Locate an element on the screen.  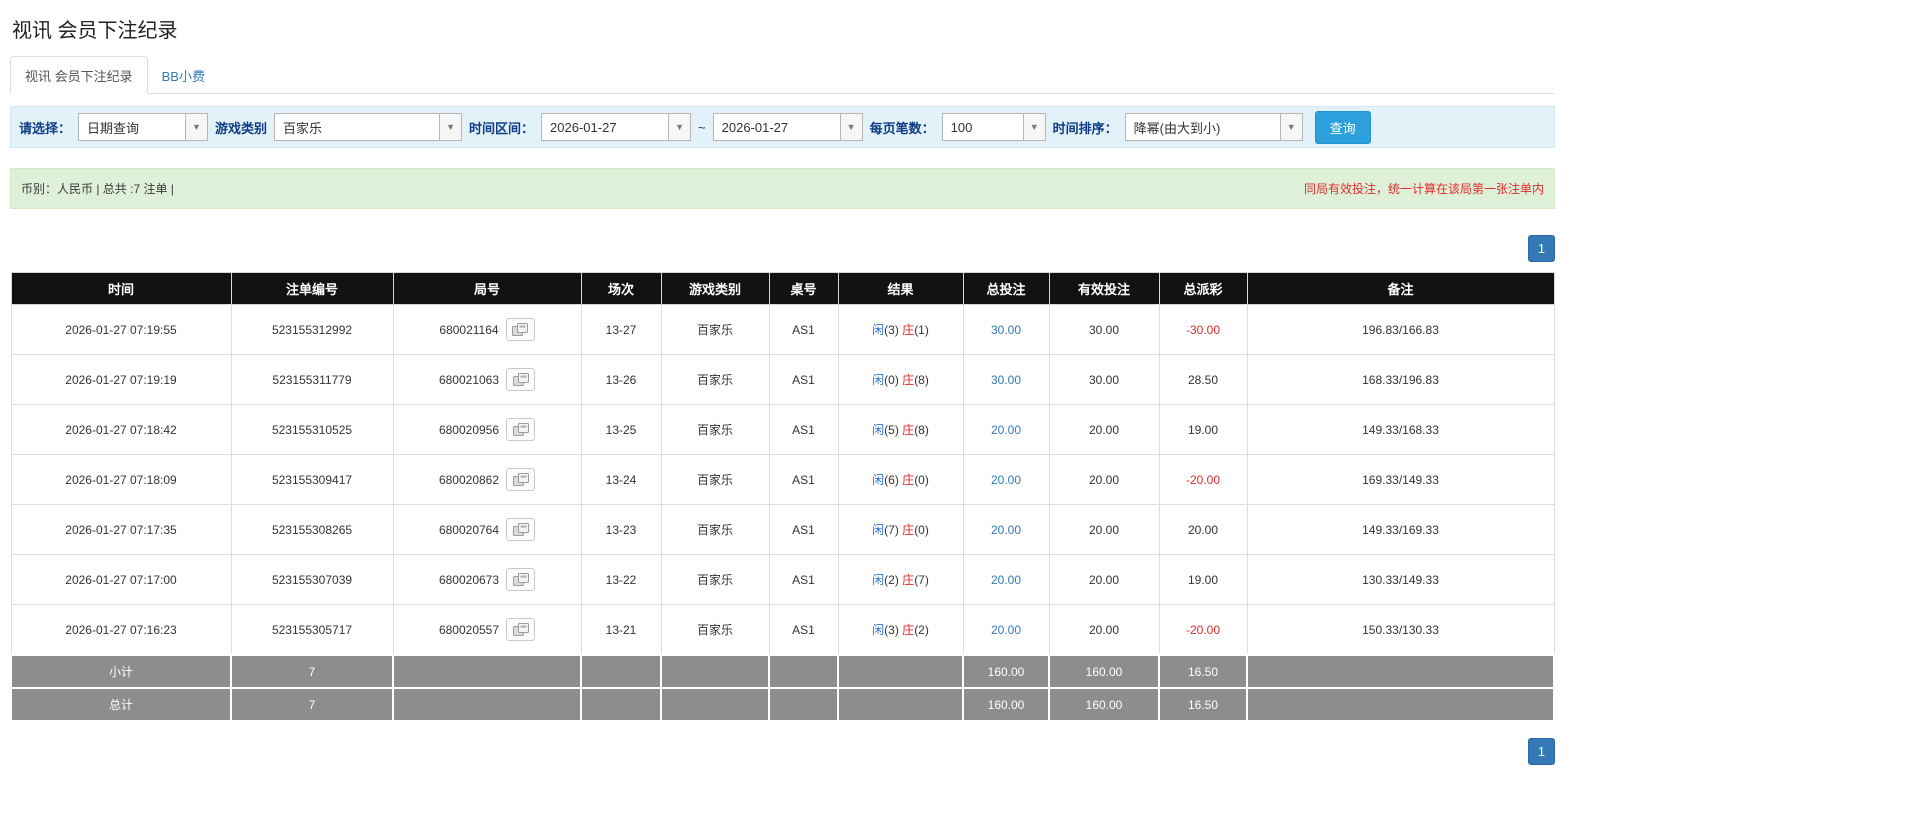
tab-betting-records: 视讯 会员下注纪录 is located at coordinates (79, 75).